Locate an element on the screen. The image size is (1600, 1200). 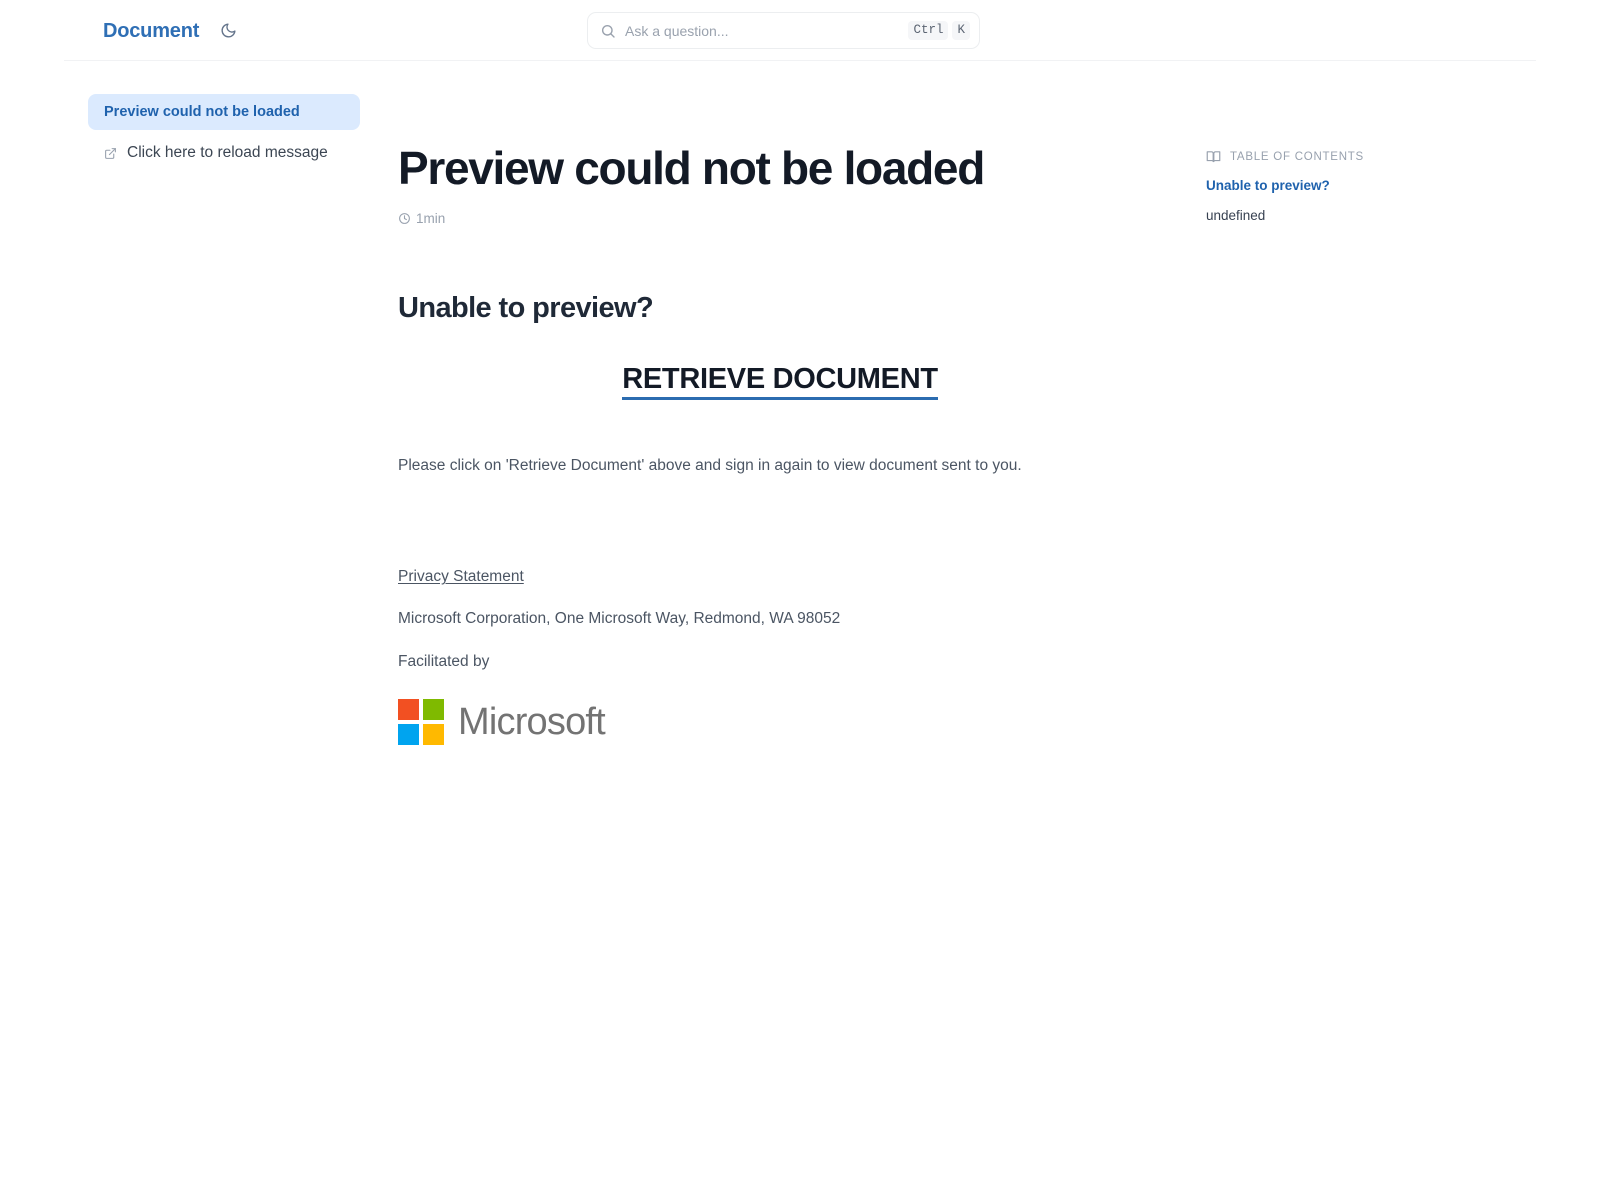
retrieve-document-row: RETRIEVE DOCUMENT is located at coordinates (778, 382).